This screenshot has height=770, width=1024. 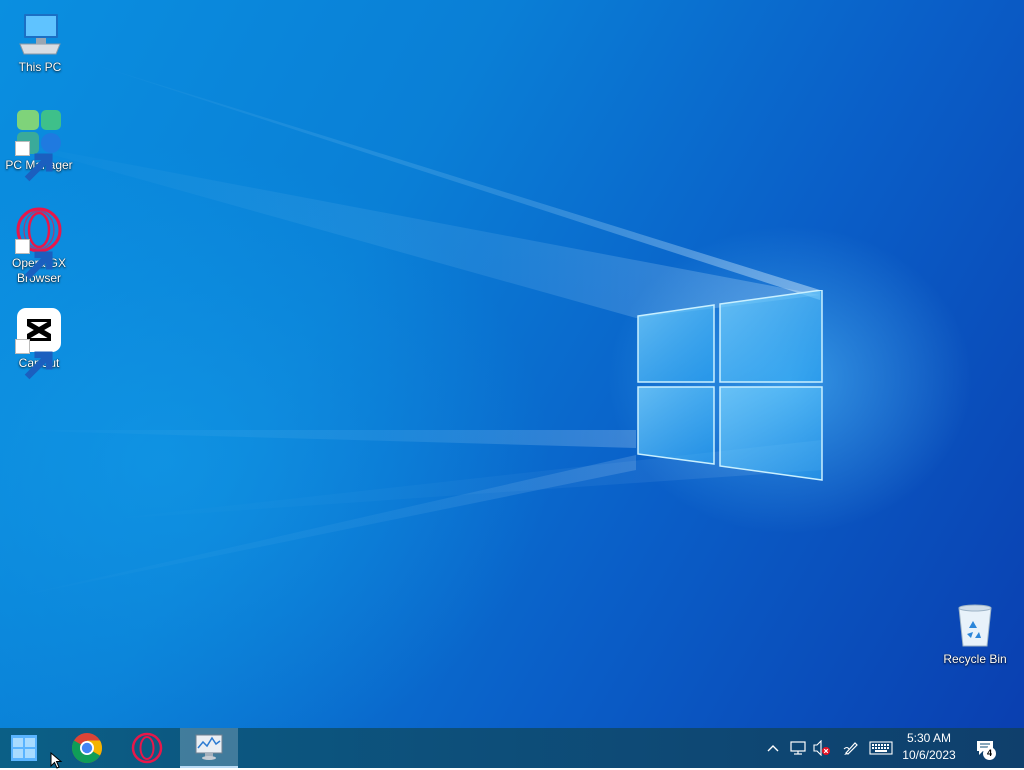 What do you see at coordinates (56, 760) in the screenshot?
I see `mouse-cursor-icon` at bounding box center [56, 760].